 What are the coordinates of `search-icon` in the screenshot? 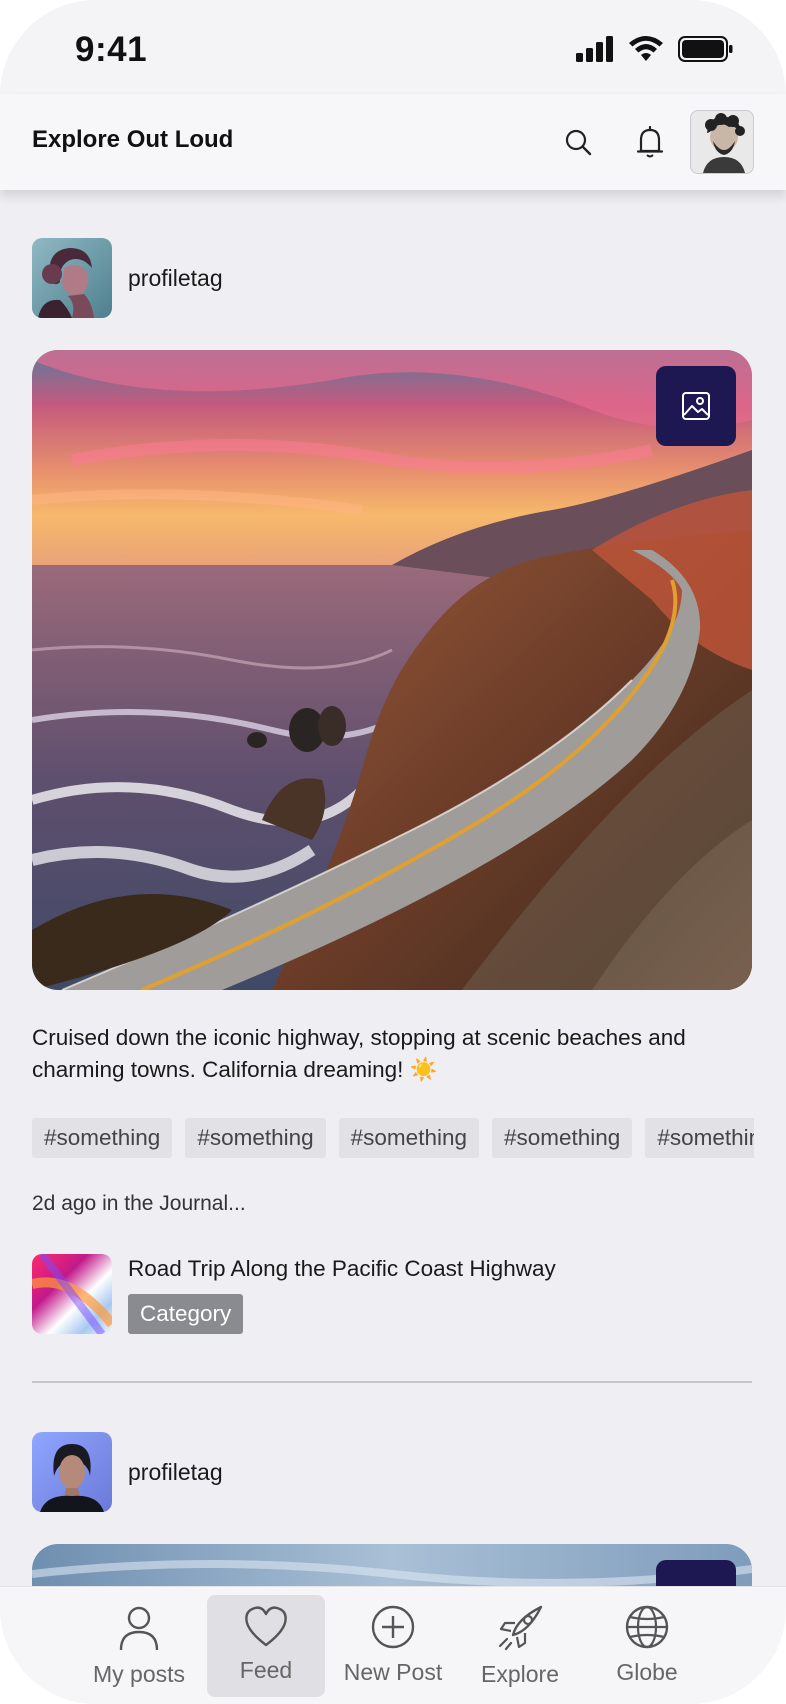 It's located at (578, 142).